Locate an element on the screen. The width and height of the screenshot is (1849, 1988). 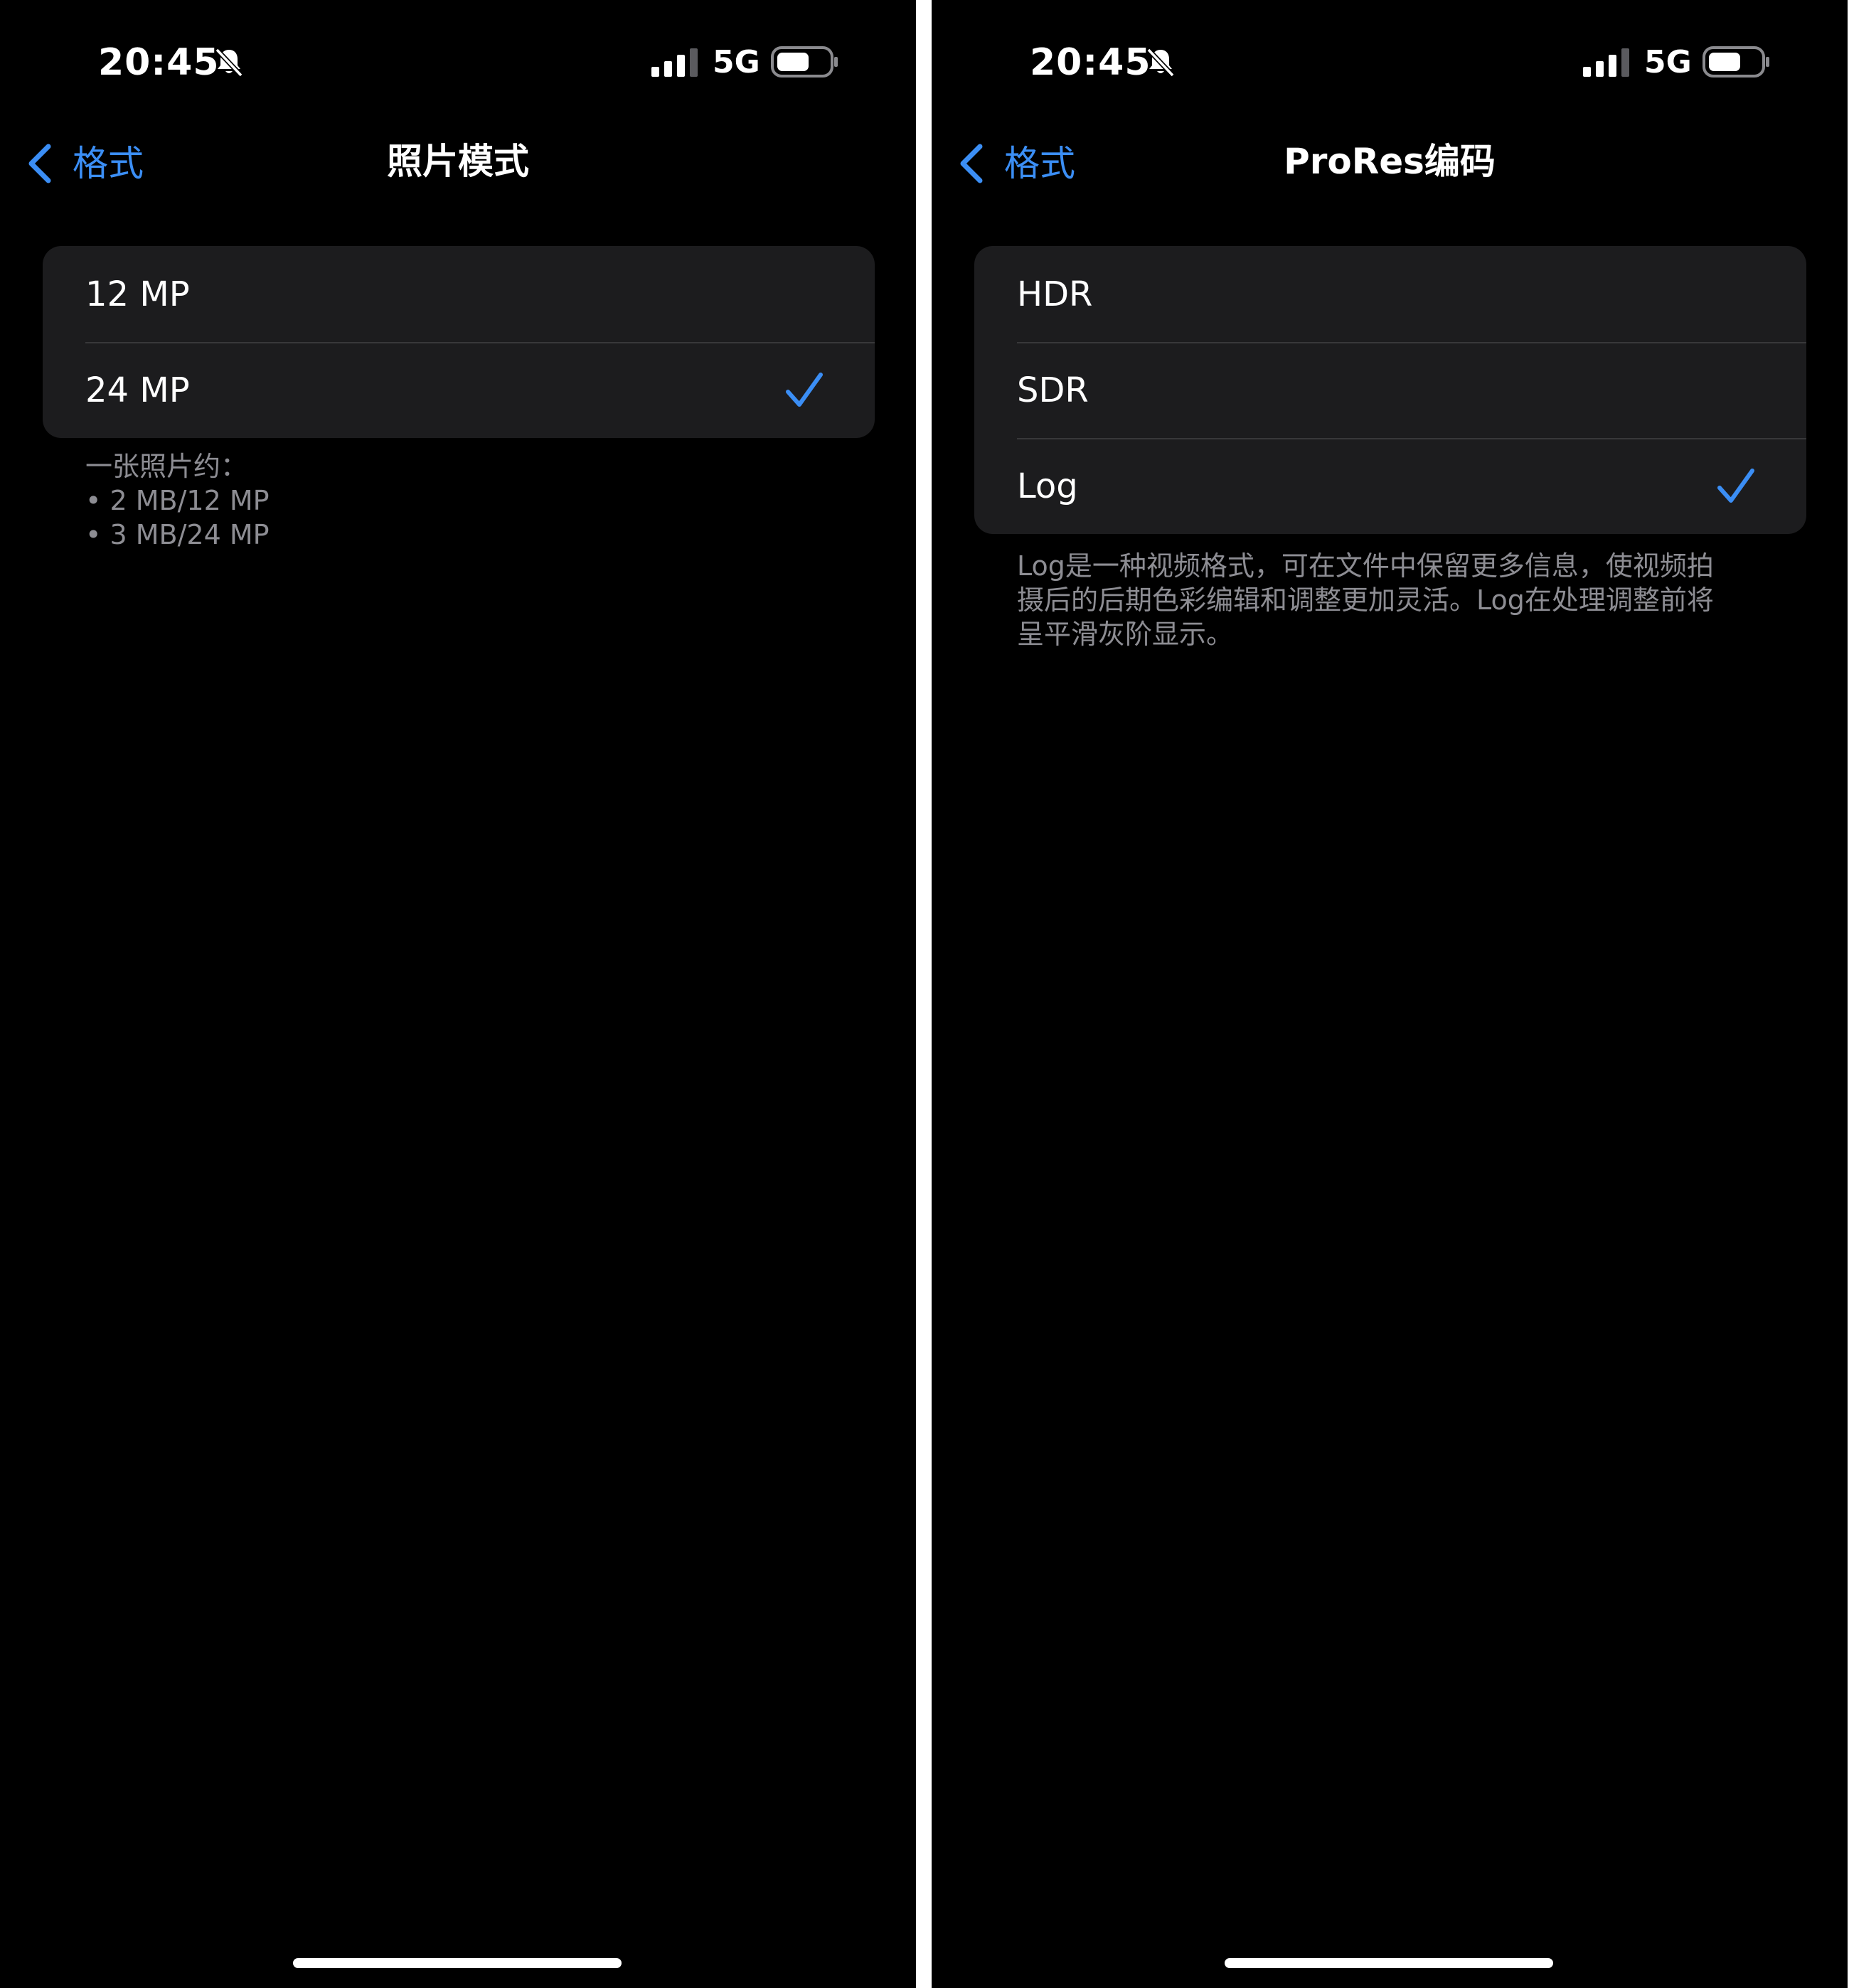
note-line: • 2 MB/12 MP is located at coordinates (177, 500).